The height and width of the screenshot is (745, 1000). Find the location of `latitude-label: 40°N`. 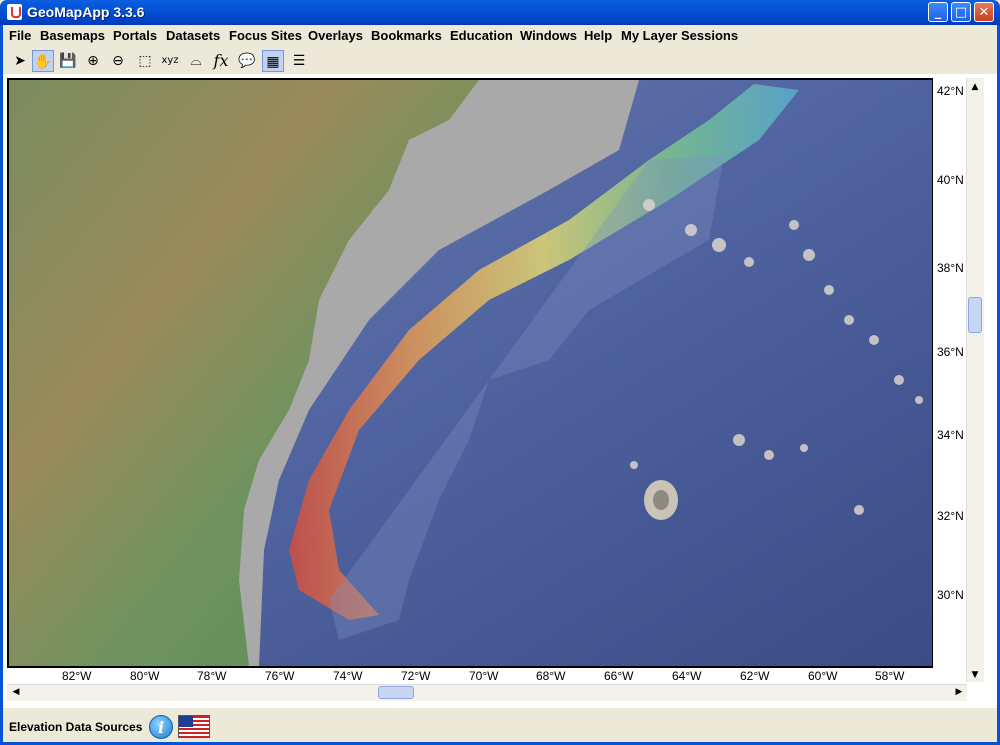

latitude-label: 40°N is located at coordinates (950, 180).